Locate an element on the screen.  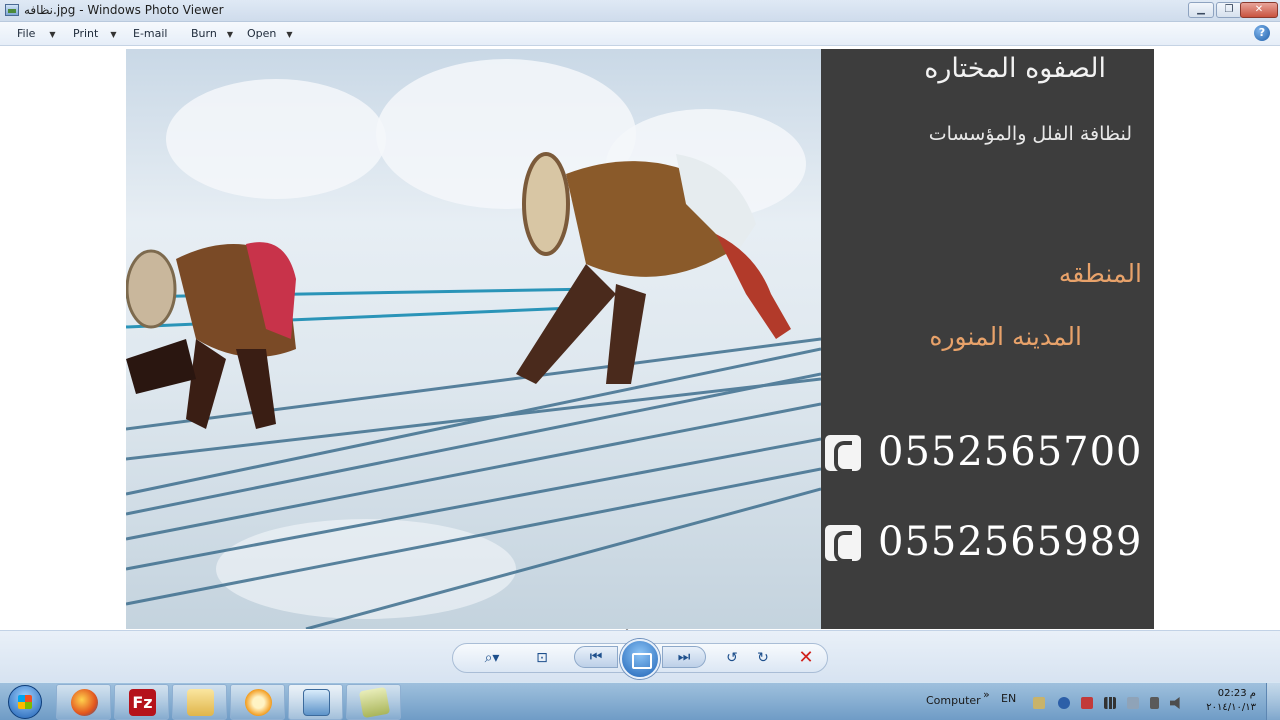
phone-number-2: 0552565989 is located at coordinates (1010, 542).